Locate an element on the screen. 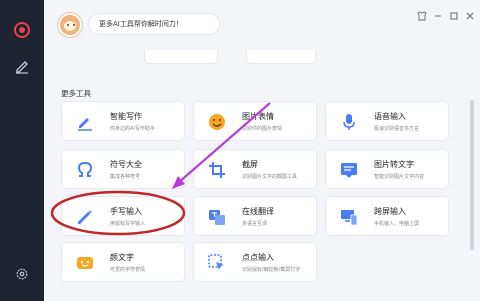  tool-desc: 极速识别语音多方言 is located at coordinates (397, 129).